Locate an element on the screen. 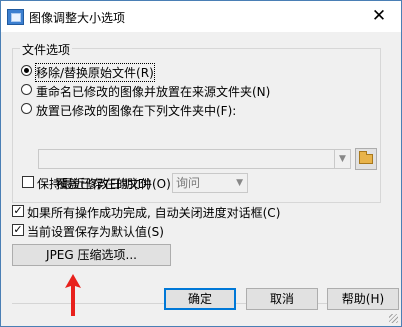 Image resolution: width=402 pixels, height=327 pixels. folder-path-combobox is located at coordinates (186, 159).